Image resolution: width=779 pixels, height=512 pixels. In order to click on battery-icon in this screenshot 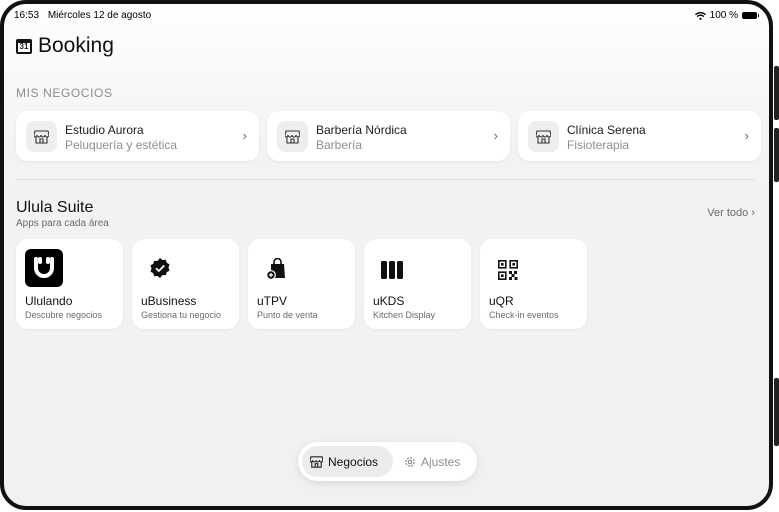, I will do `click(750, 15)`.